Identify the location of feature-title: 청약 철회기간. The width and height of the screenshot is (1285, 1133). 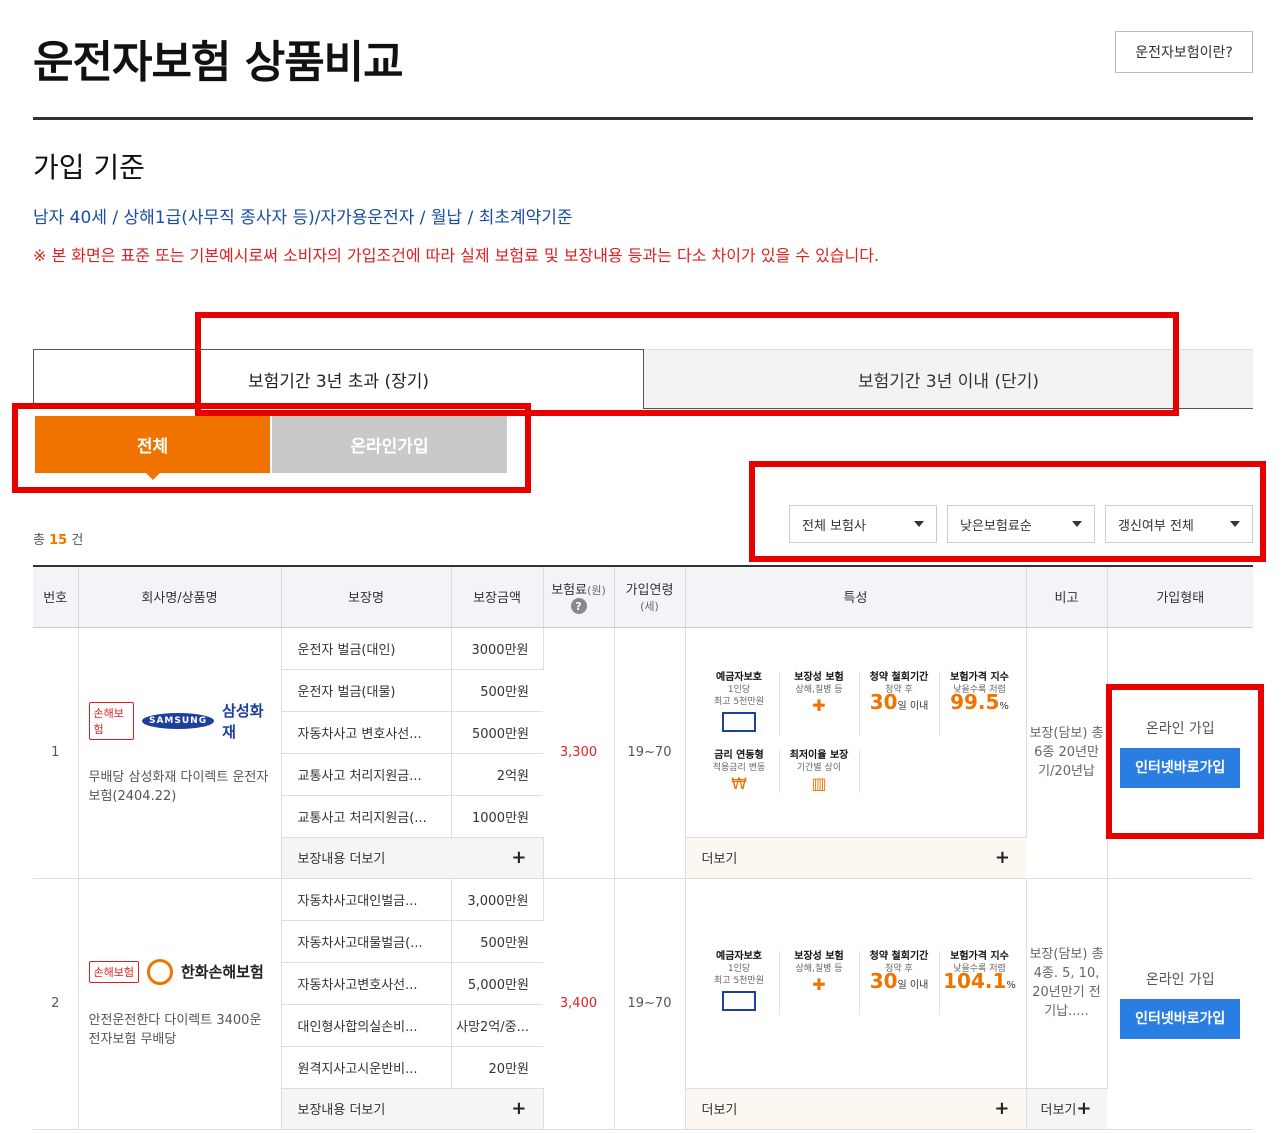
(899, 677).